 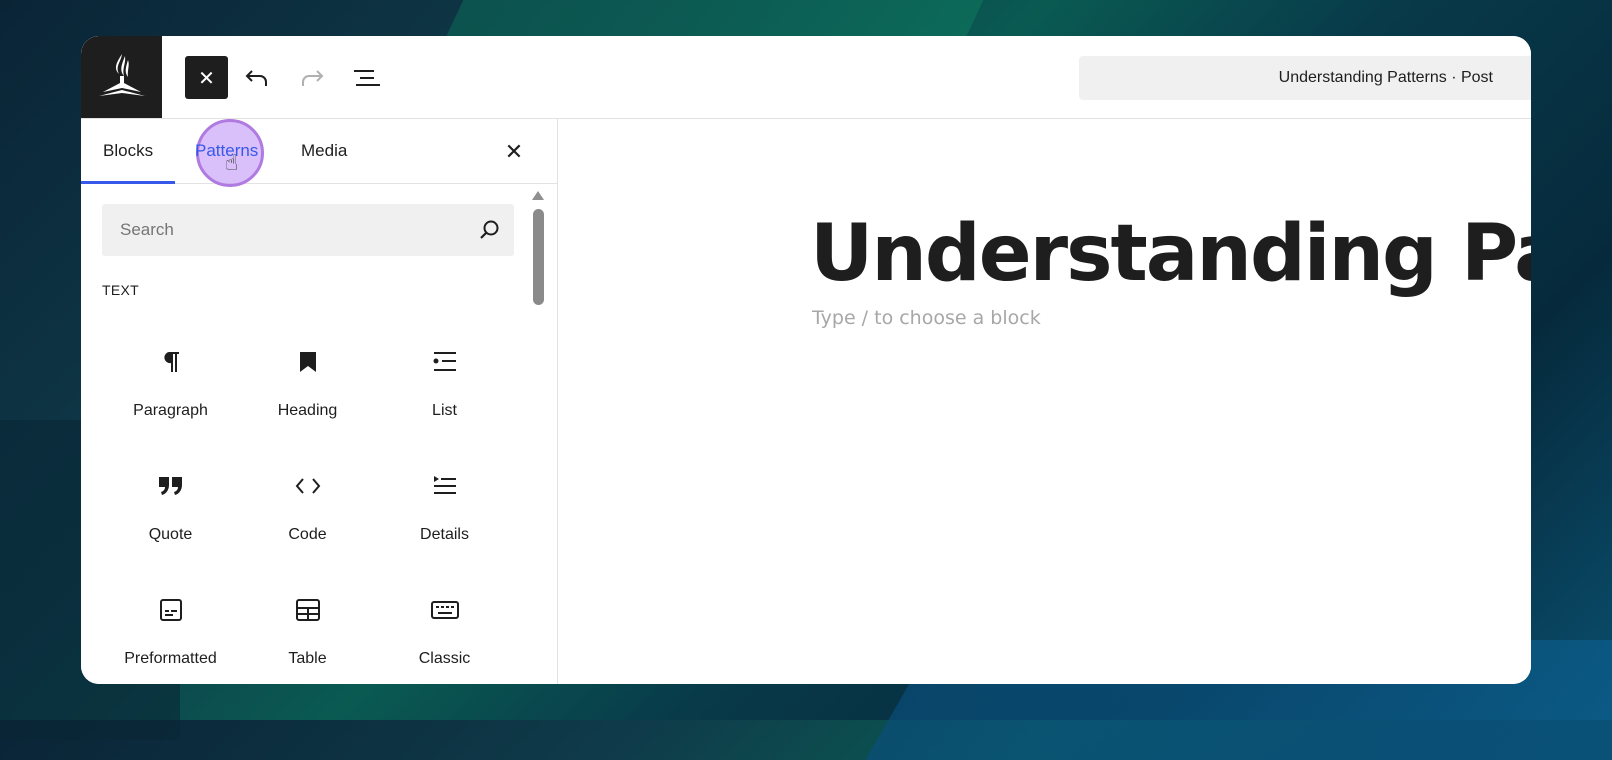 I want to click on table-icon, so click(x=307, y=610).